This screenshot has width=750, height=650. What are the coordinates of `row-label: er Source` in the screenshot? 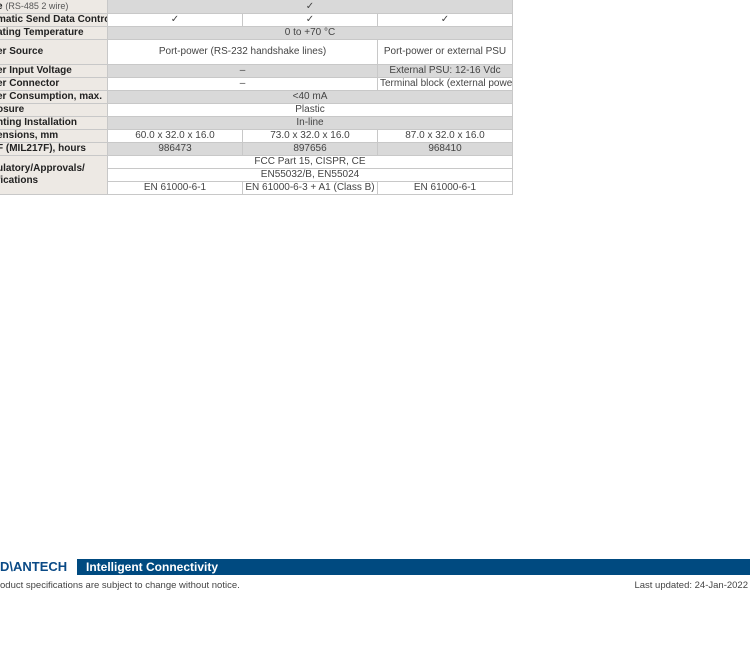 It's located at (54, 52).